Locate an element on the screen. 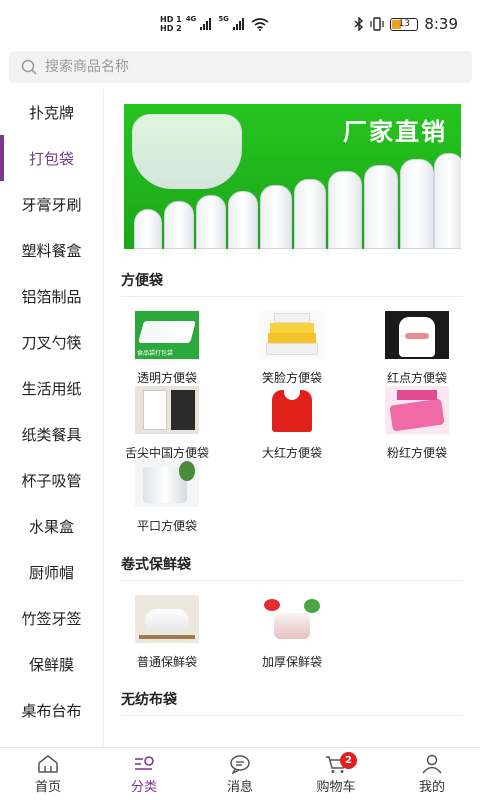  tab-label: 购物车 is located at coordinates (336, 787).